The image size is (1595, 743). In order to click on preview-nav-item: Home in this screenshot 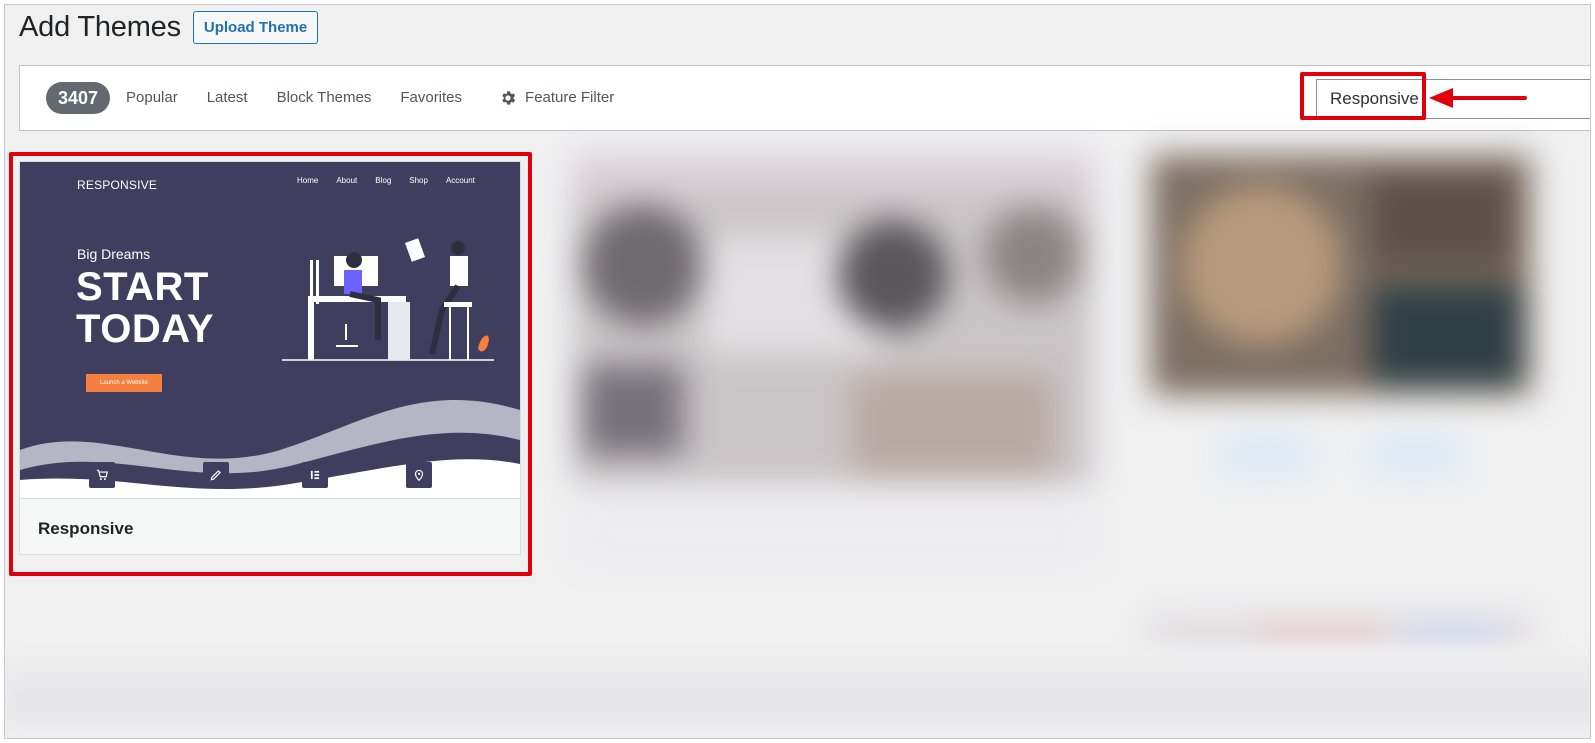, I will do `click(308, 180)`.